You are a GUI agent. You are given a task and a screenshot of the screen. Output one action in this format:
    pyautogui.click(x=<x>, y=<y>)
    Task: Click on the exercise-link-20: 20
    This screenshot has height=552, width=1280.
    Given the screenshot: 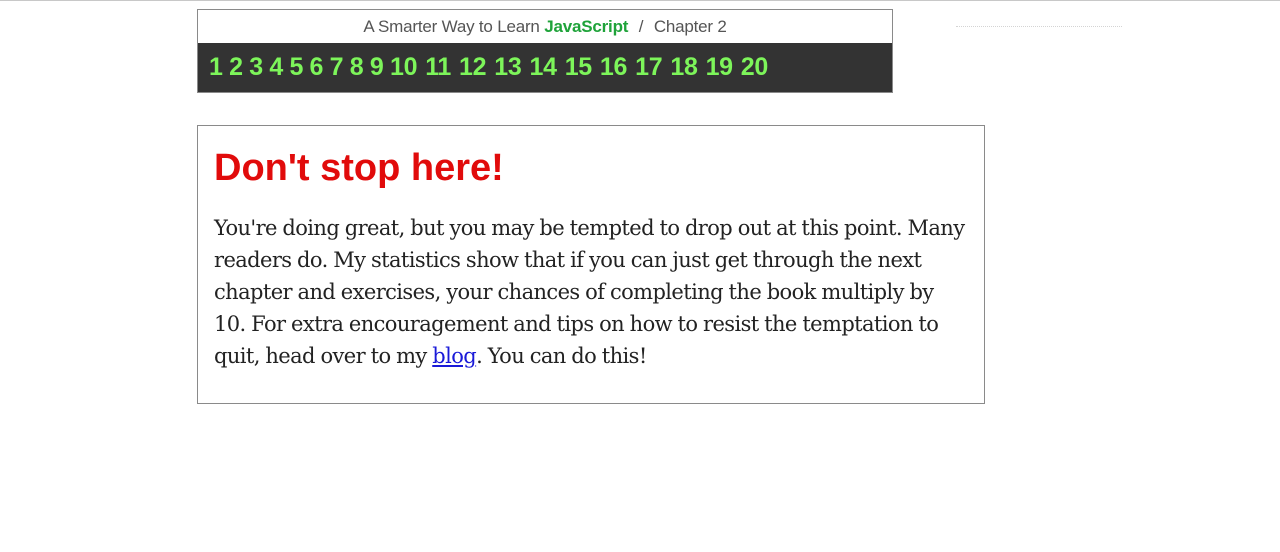 What is the action you would take?
    pyautogui.click(x=755, y=67)
    